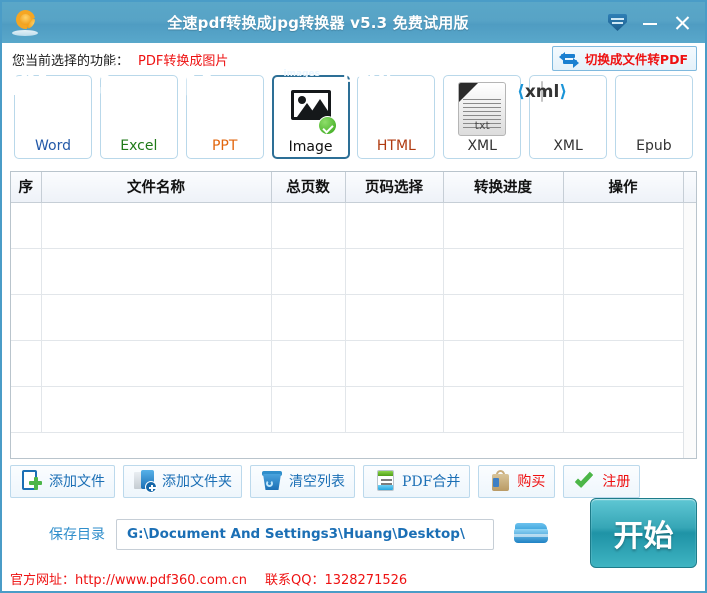 The height and width of the screenshot is (593, 707). Describe the element at coordinates (272, 481) in the screenshot. I see `trash-icon` at that location.